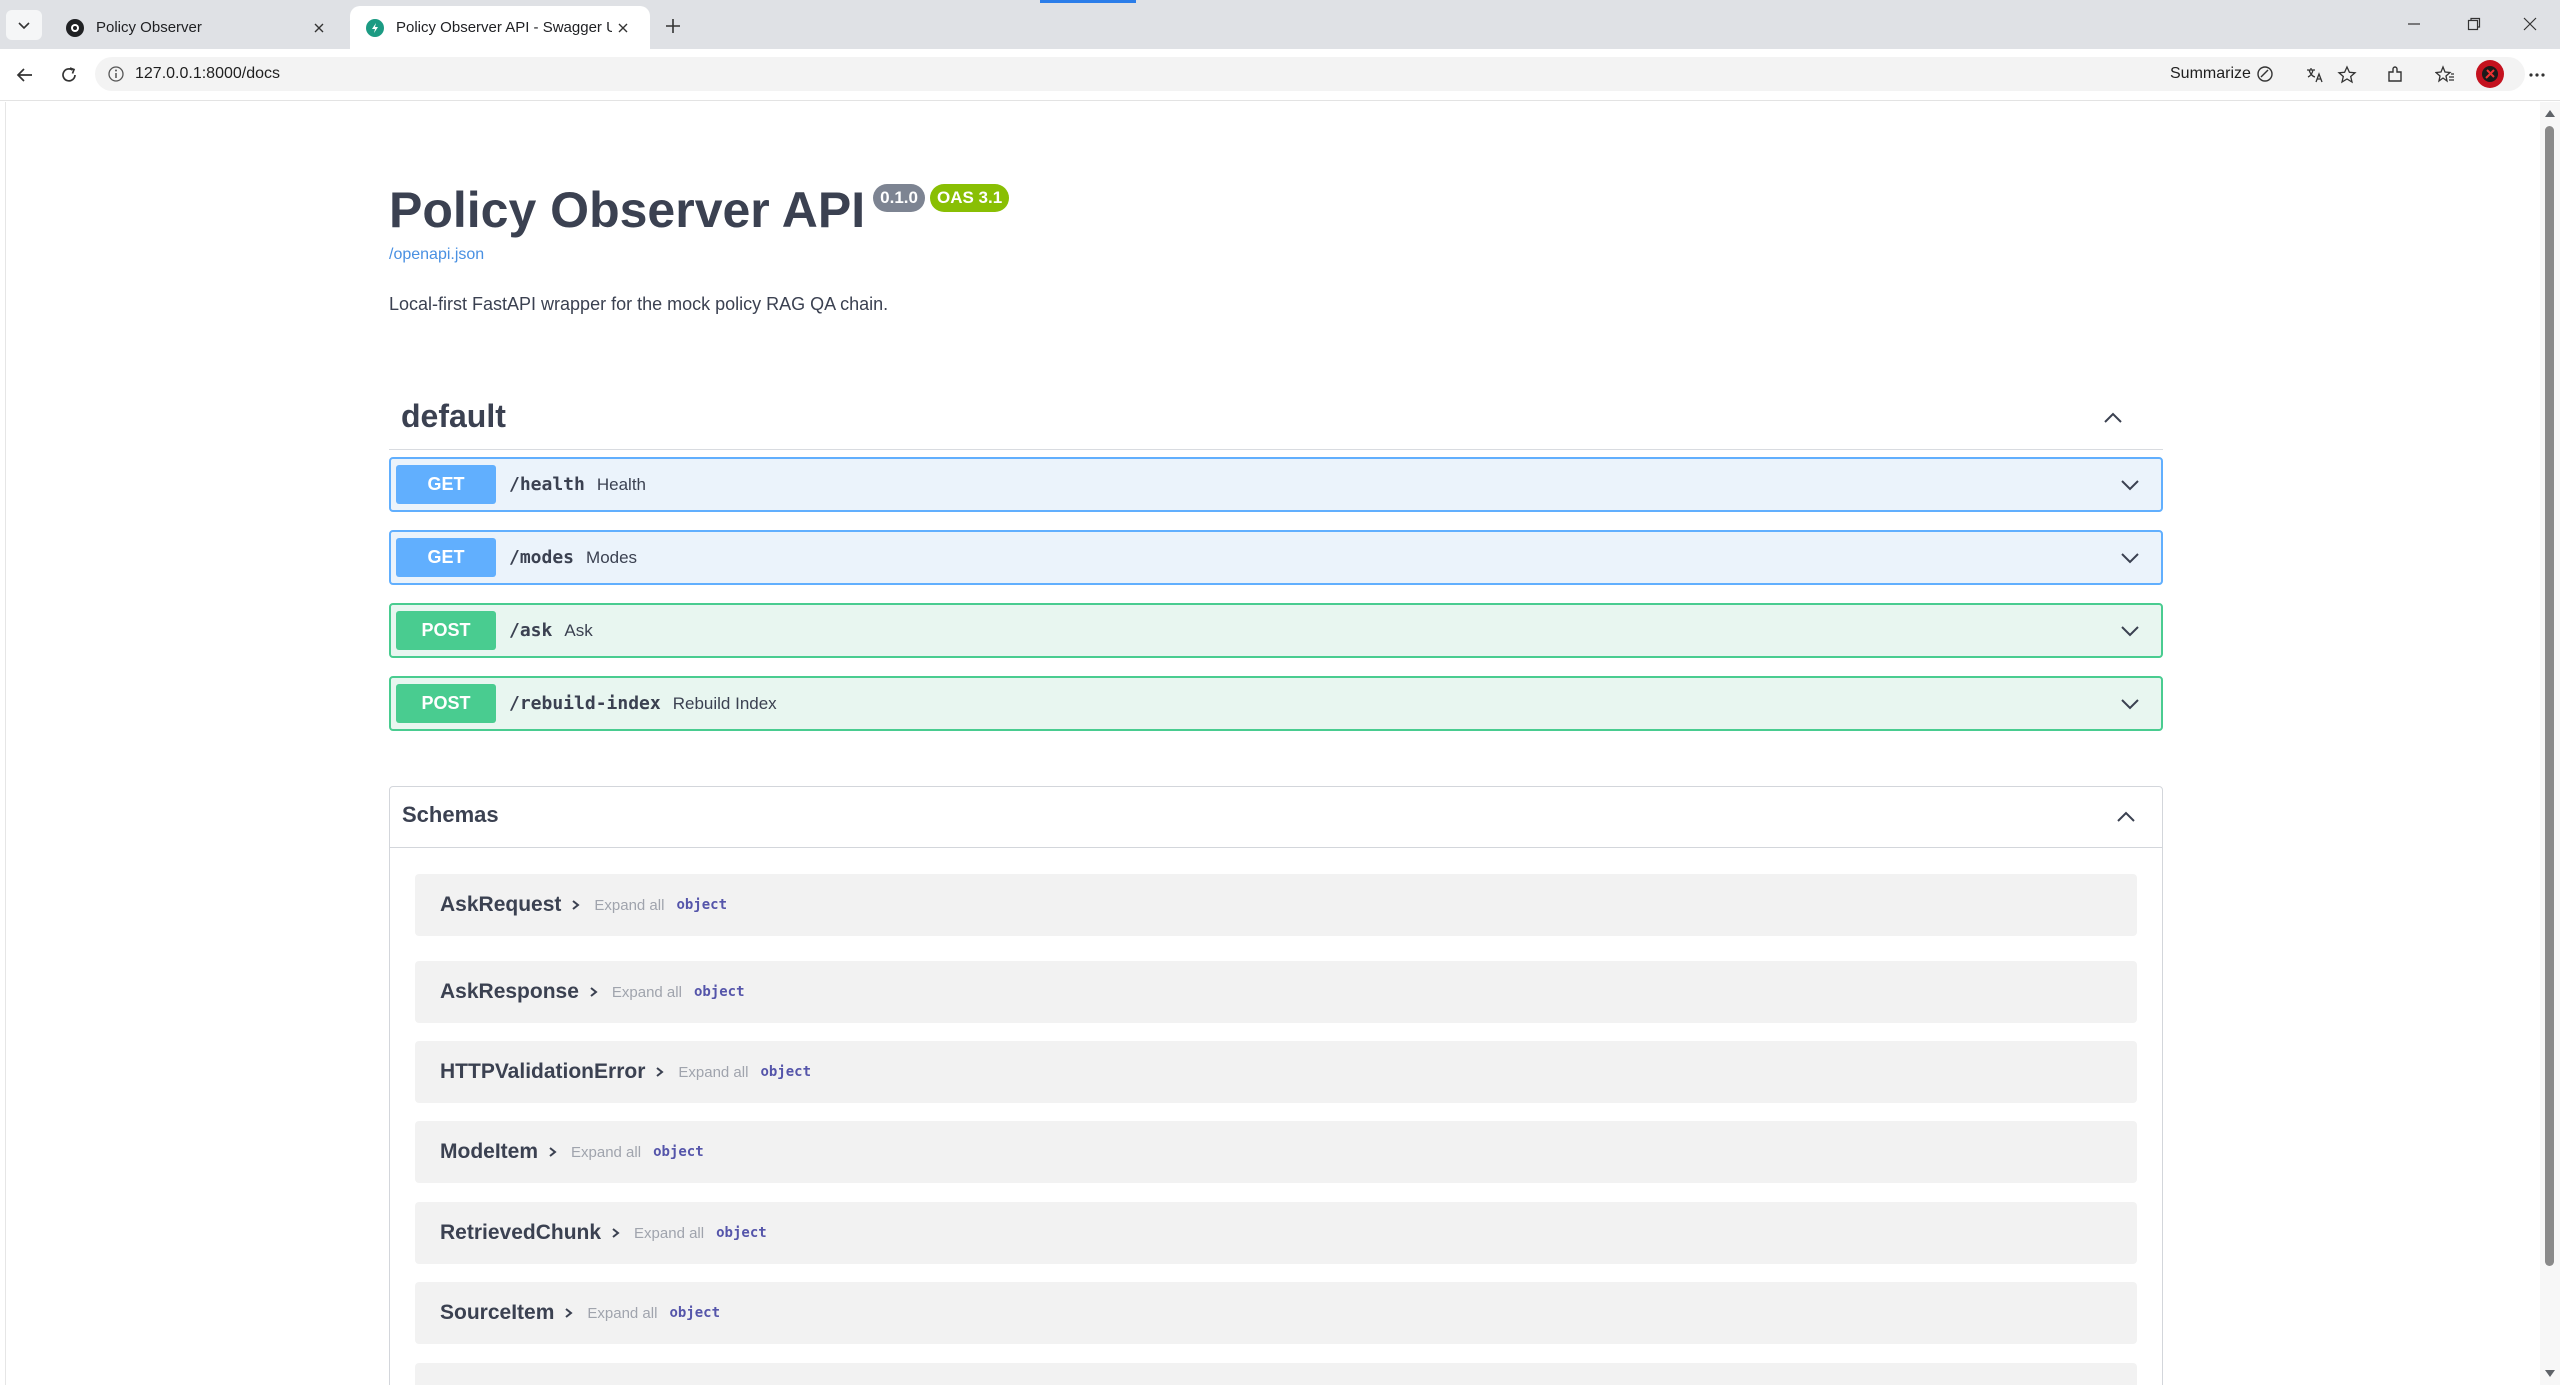 This screenshot has width=2560, height=1387. I want to click on schema-name: AskResponse, so click(509, 992).